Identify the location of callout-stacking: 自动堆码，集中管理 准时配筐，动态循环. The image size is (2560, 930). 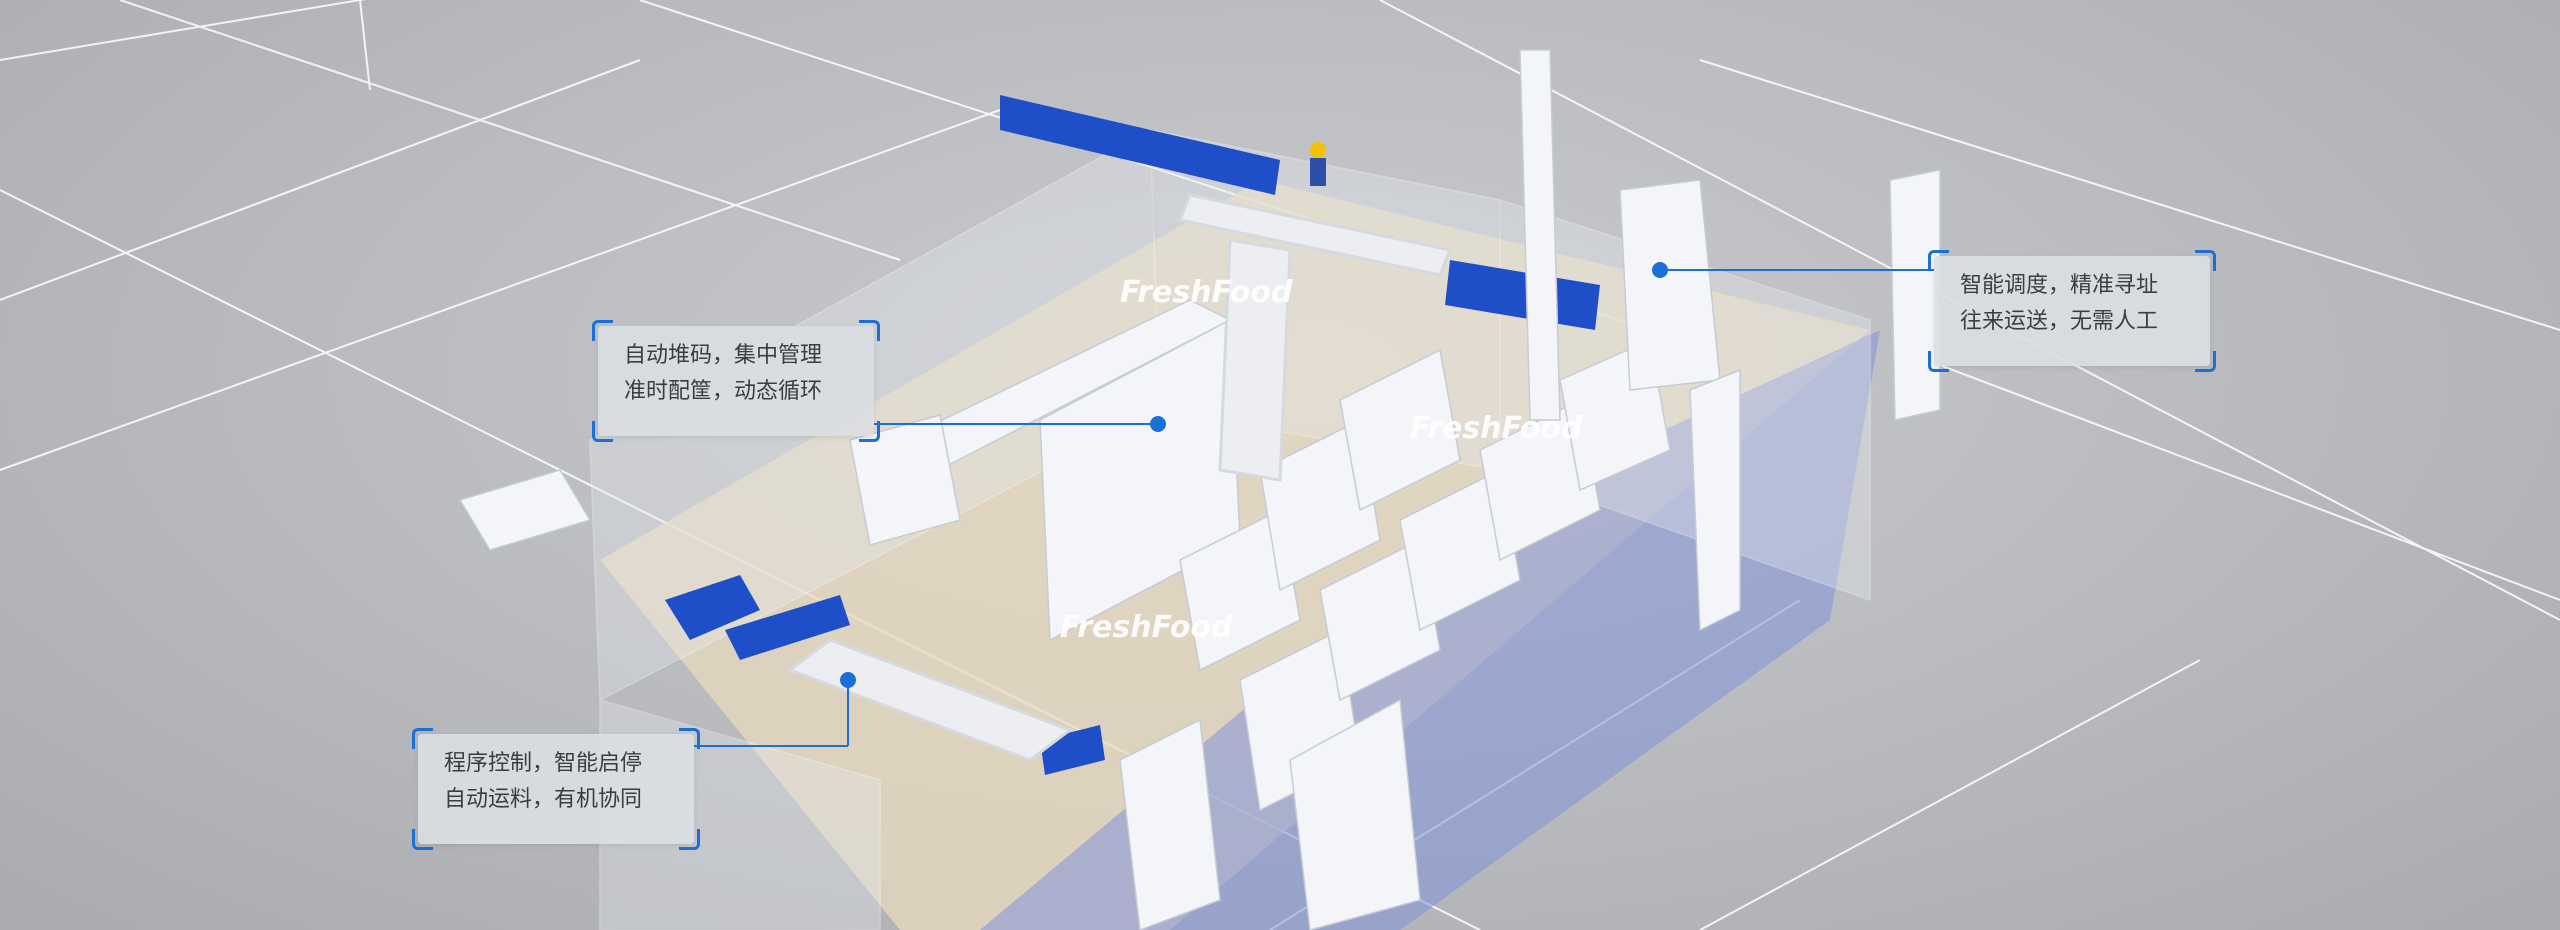
(736, 381).